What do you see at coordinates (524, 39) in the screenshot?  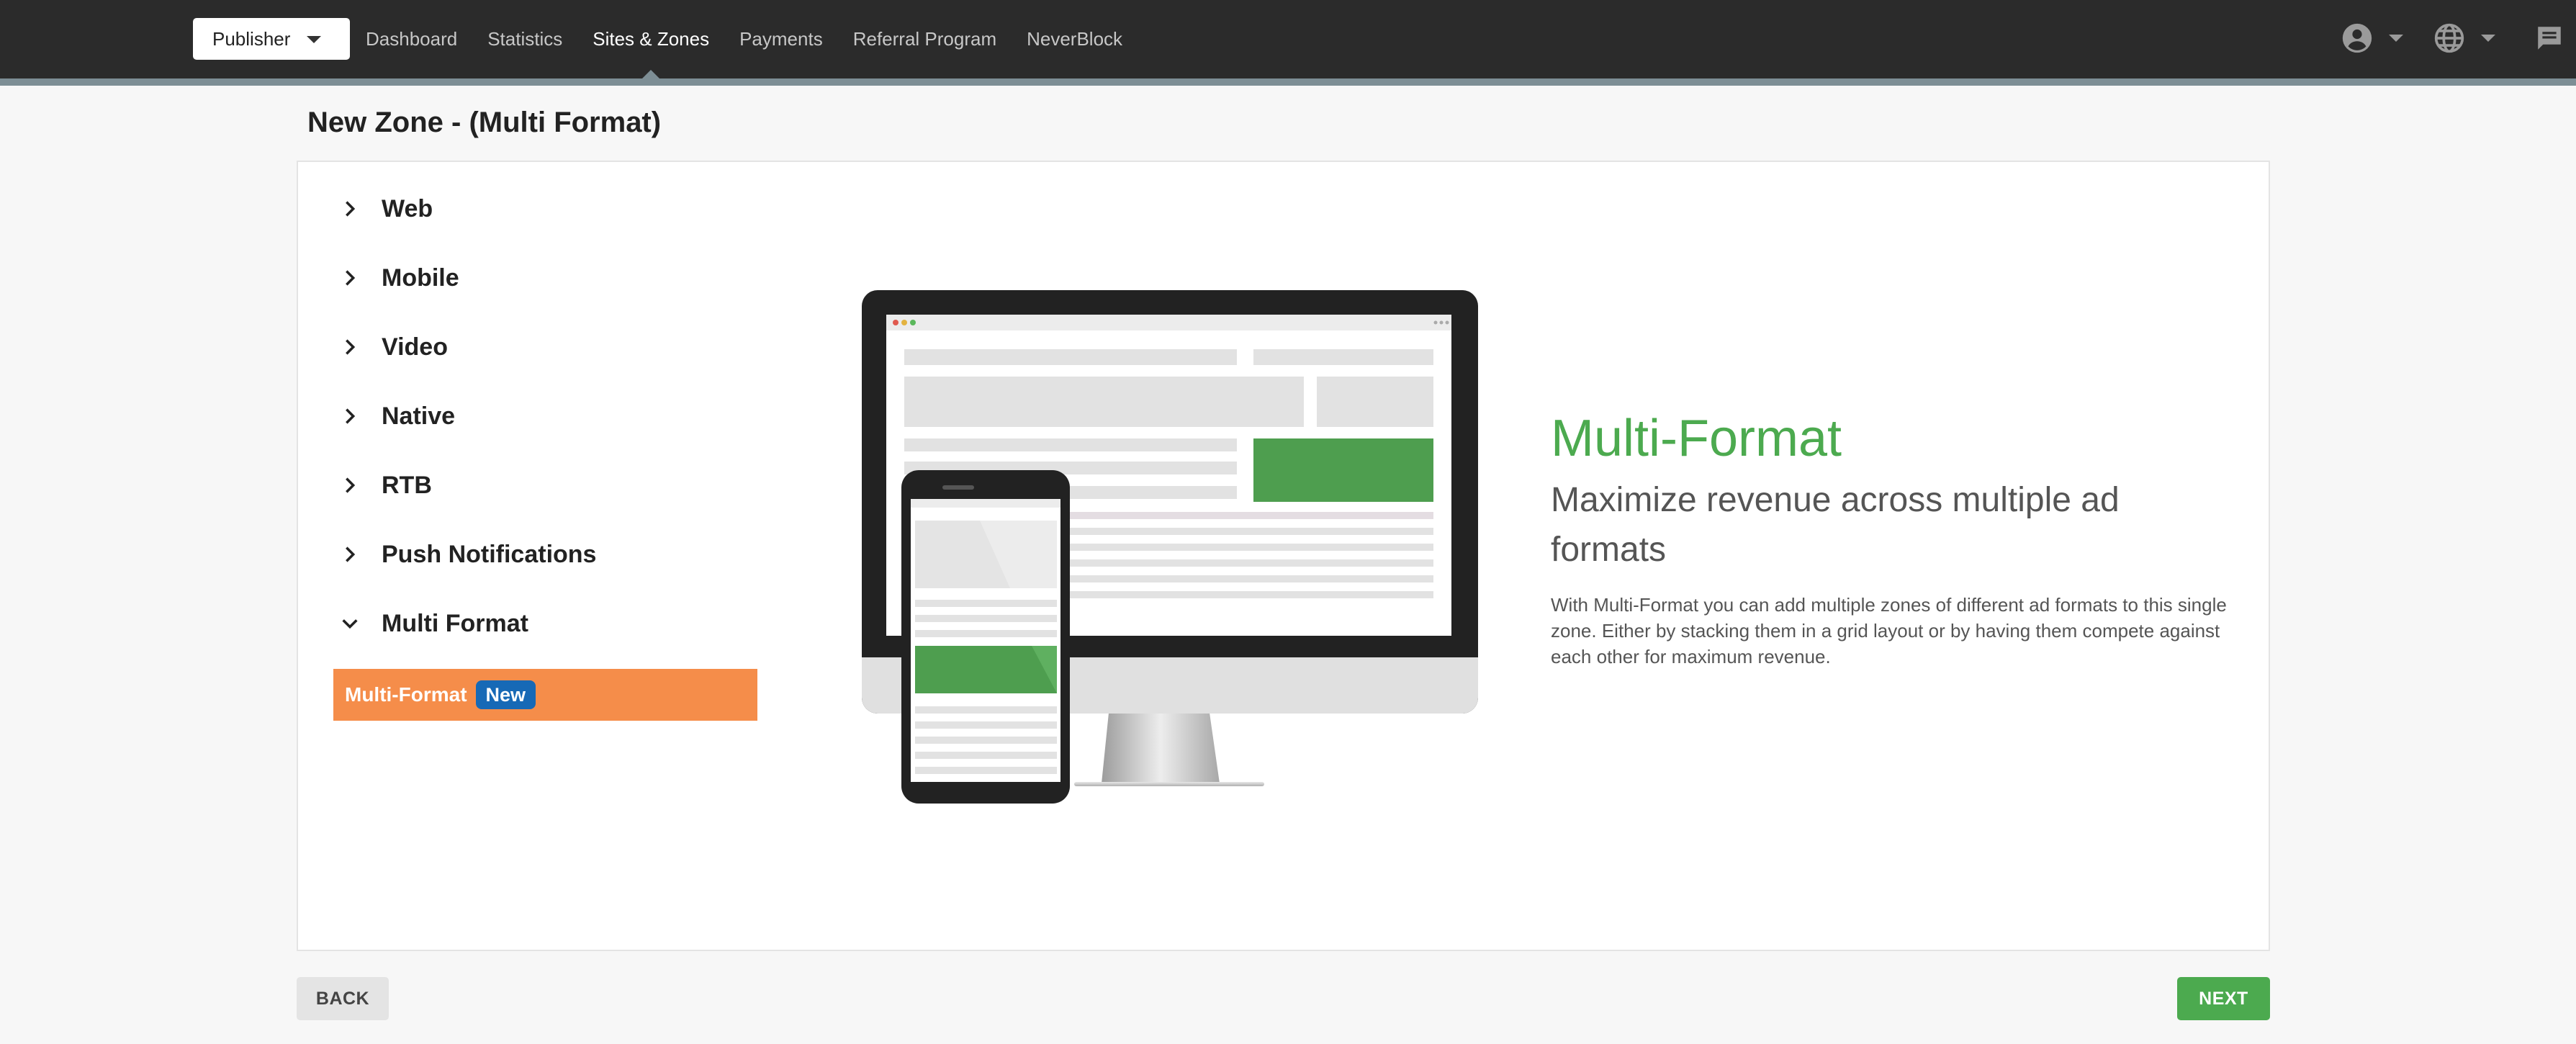 I see `nav-statistics: Statistics` at bounding box center [524, 39].